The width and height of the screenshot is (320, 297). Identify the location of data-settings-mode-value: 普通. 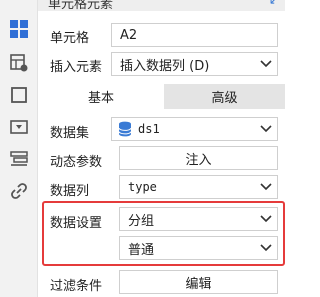
(141, 250).